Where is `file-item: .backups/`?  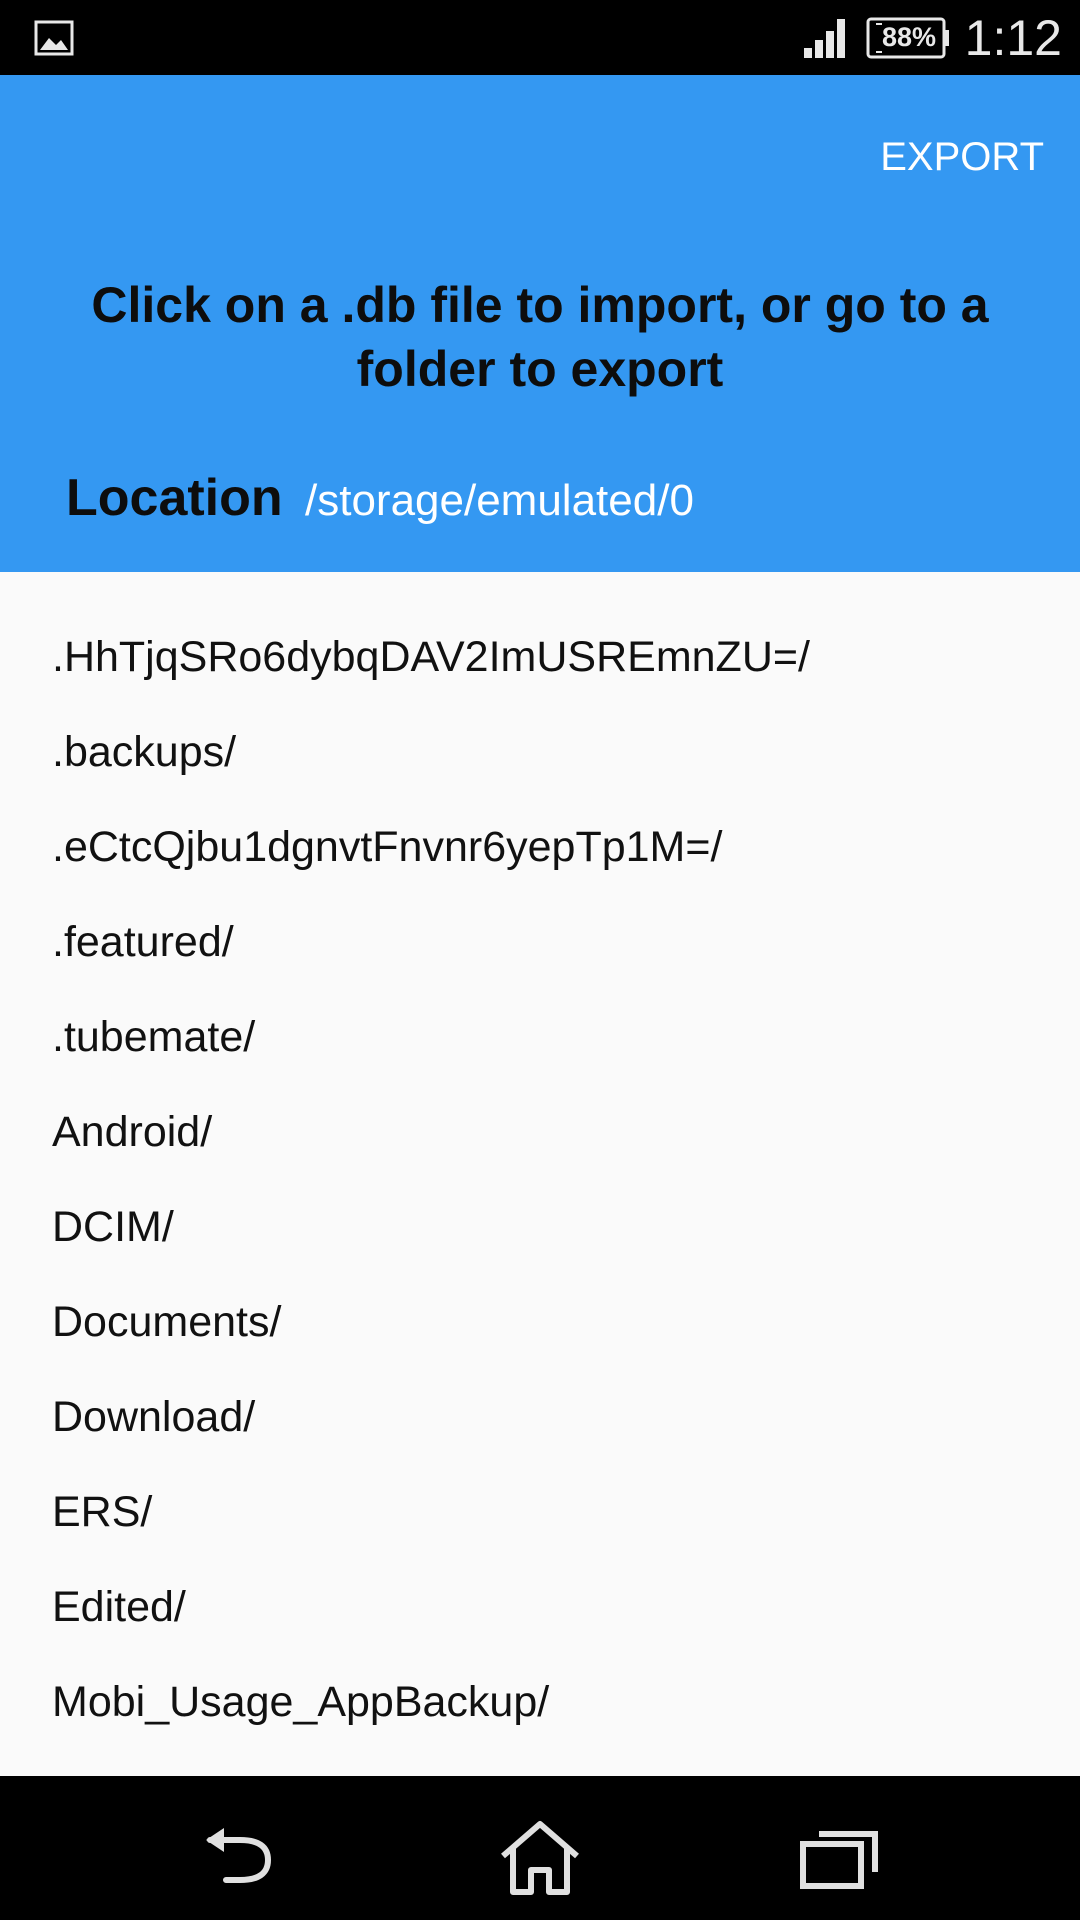
file-item: .backups/ is located at coordinates (540, 752).